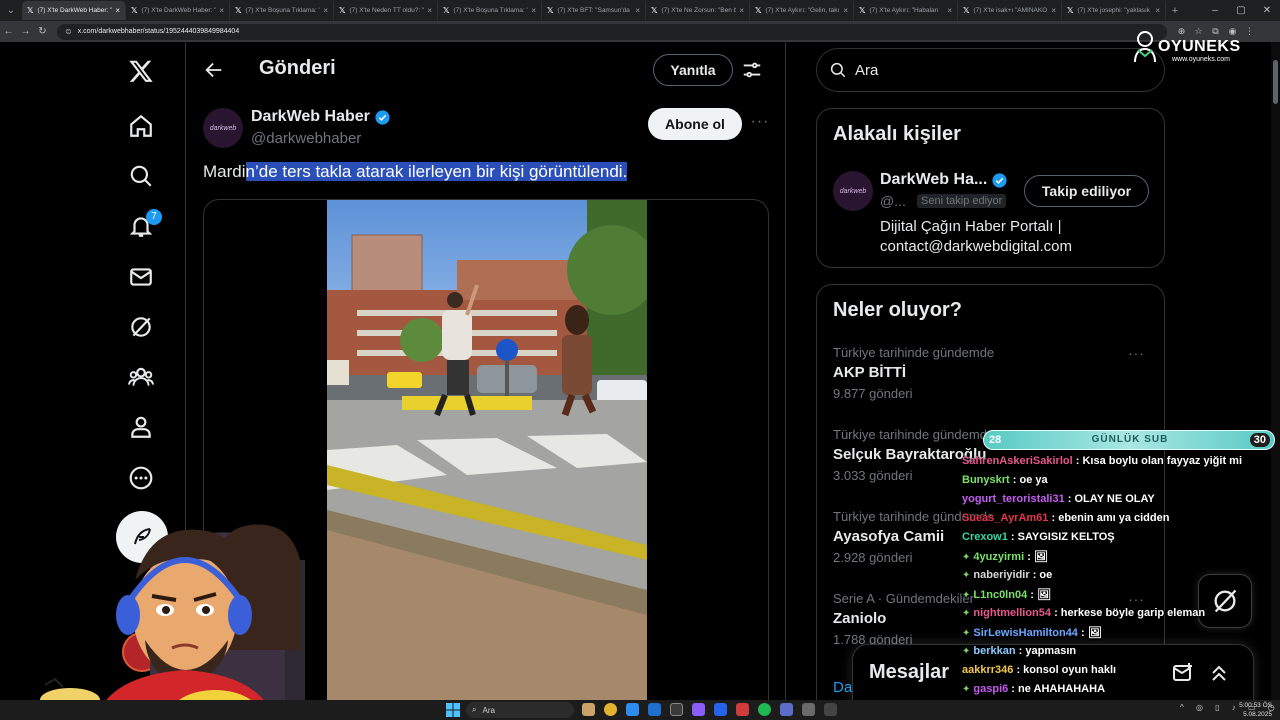 The width and height of the screenshot is (1280, 720). What do you see at coordinates (995, 70) in the screenshot?
I see `search-input` at bounding box center [995, 70].